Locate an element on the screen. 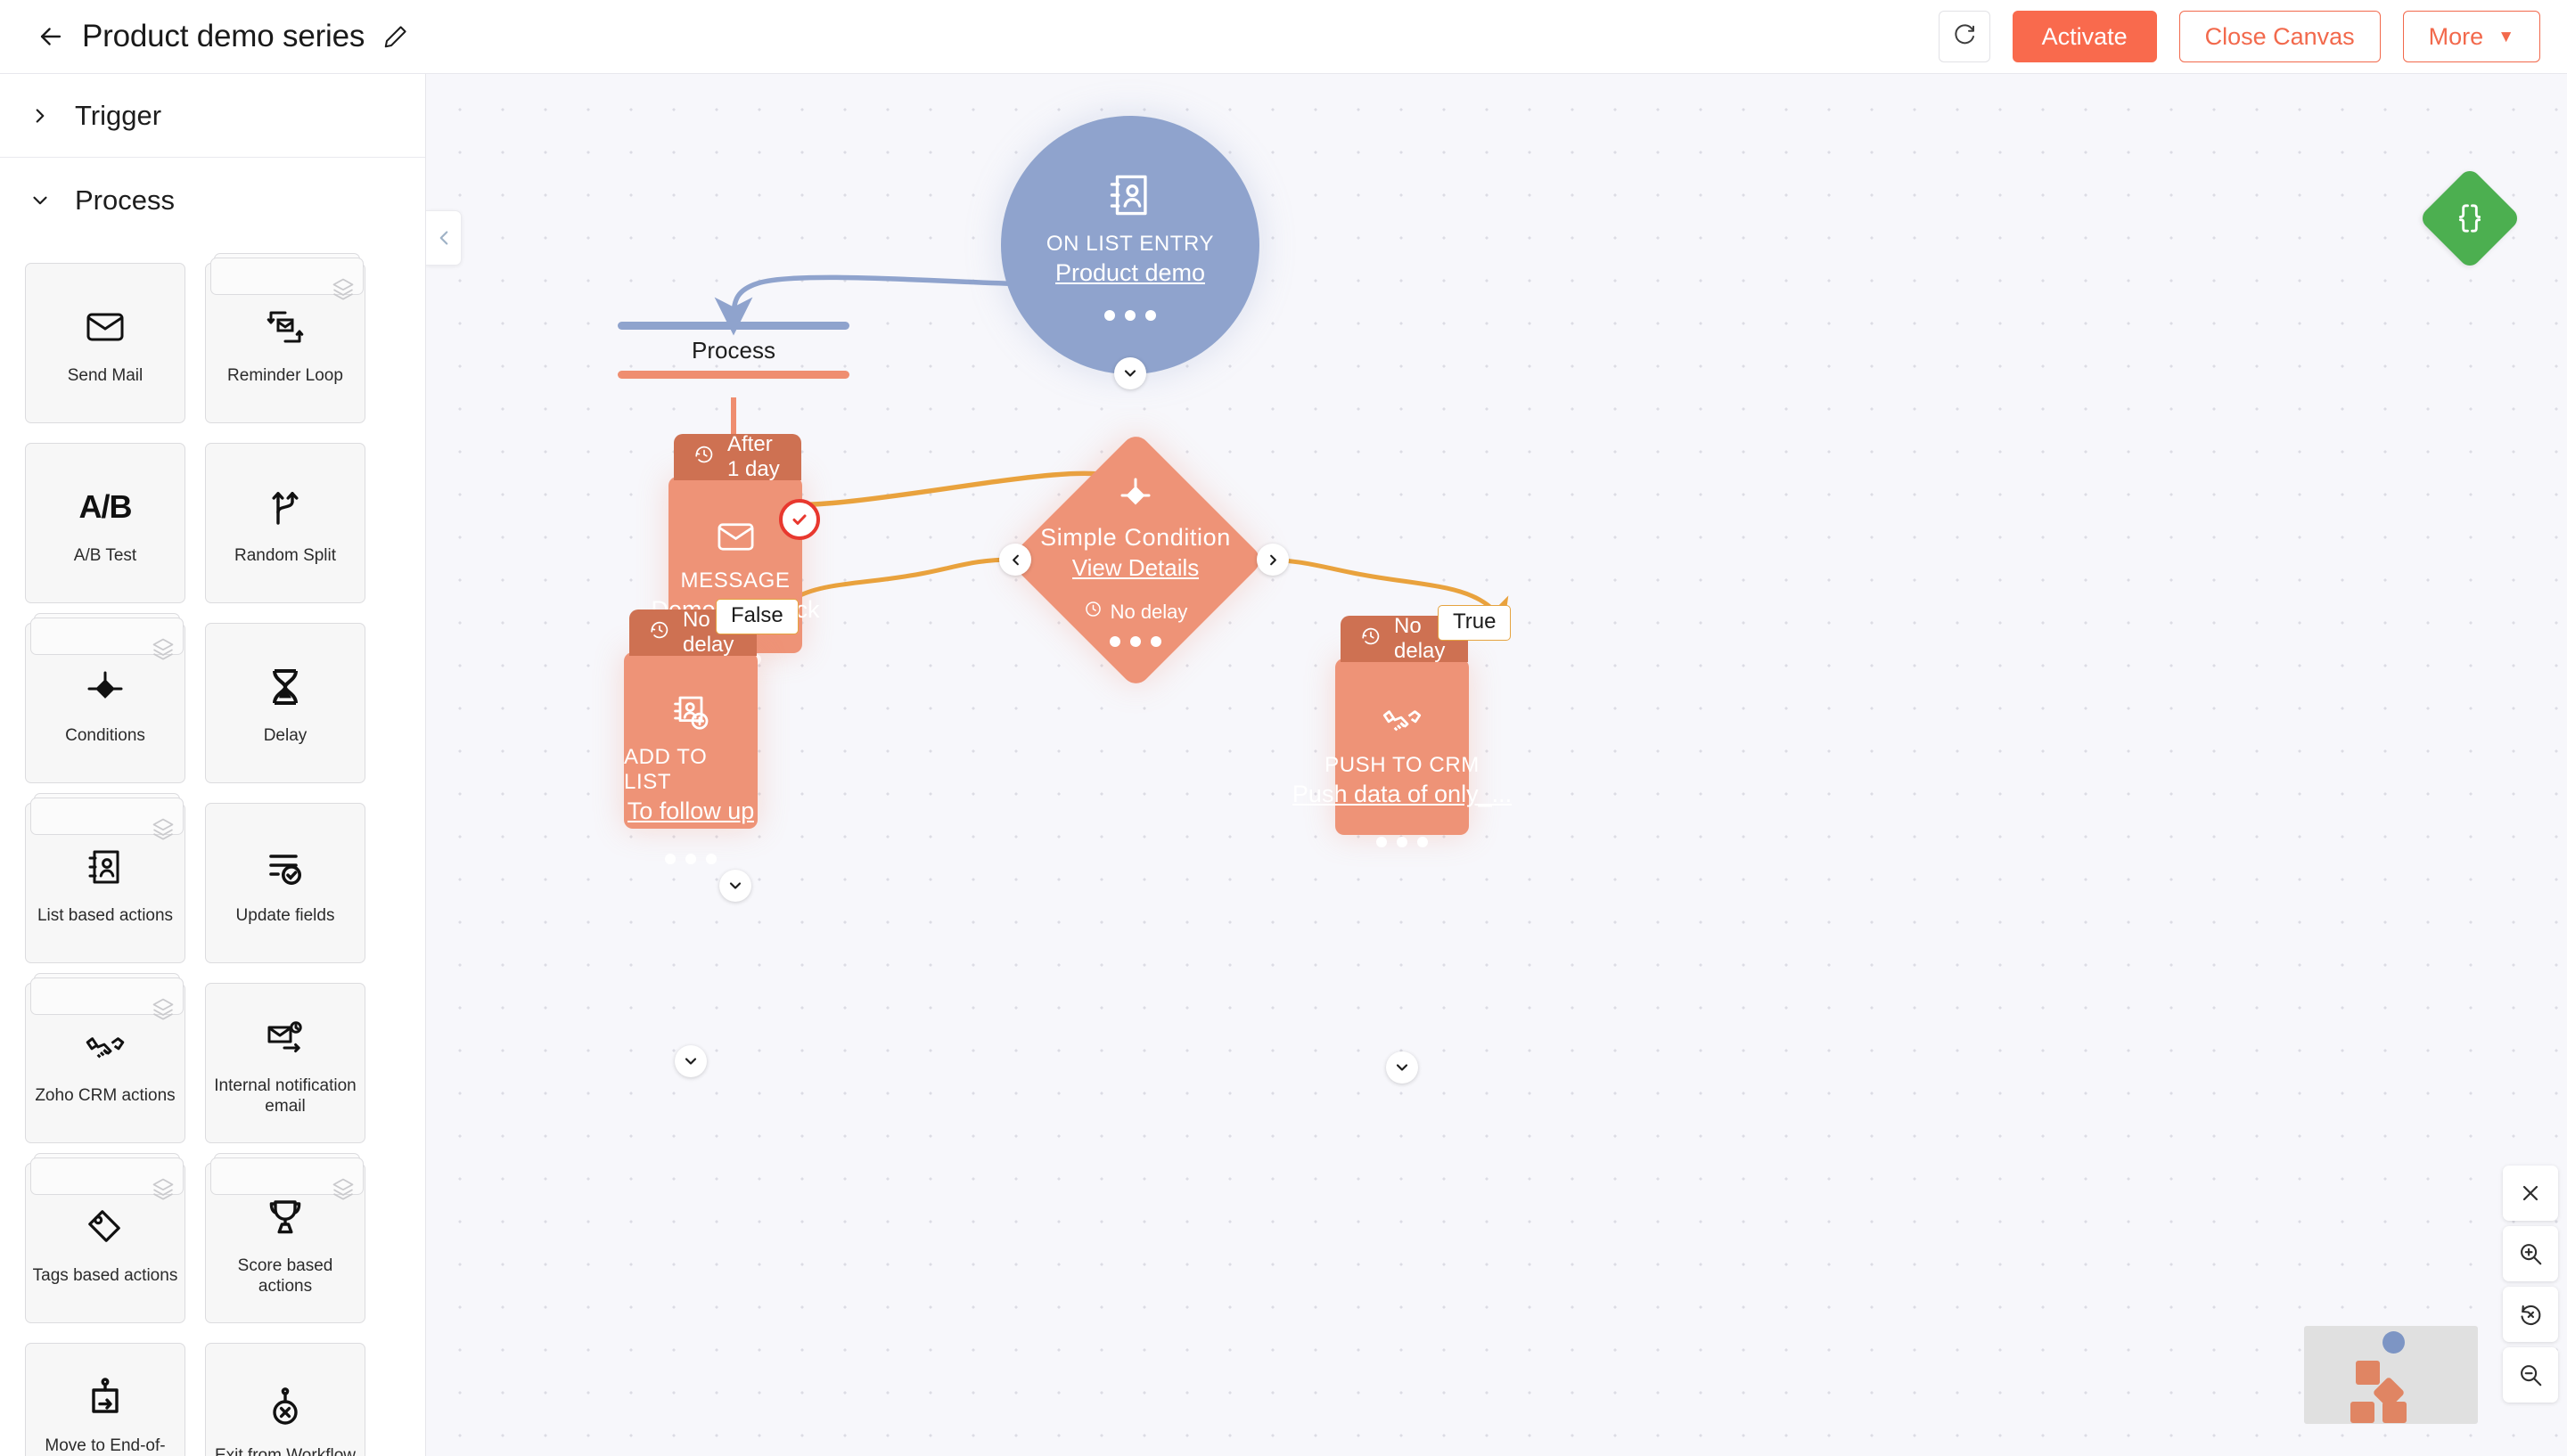  zoom-out-icon is located at coordinates (2531, 1375).